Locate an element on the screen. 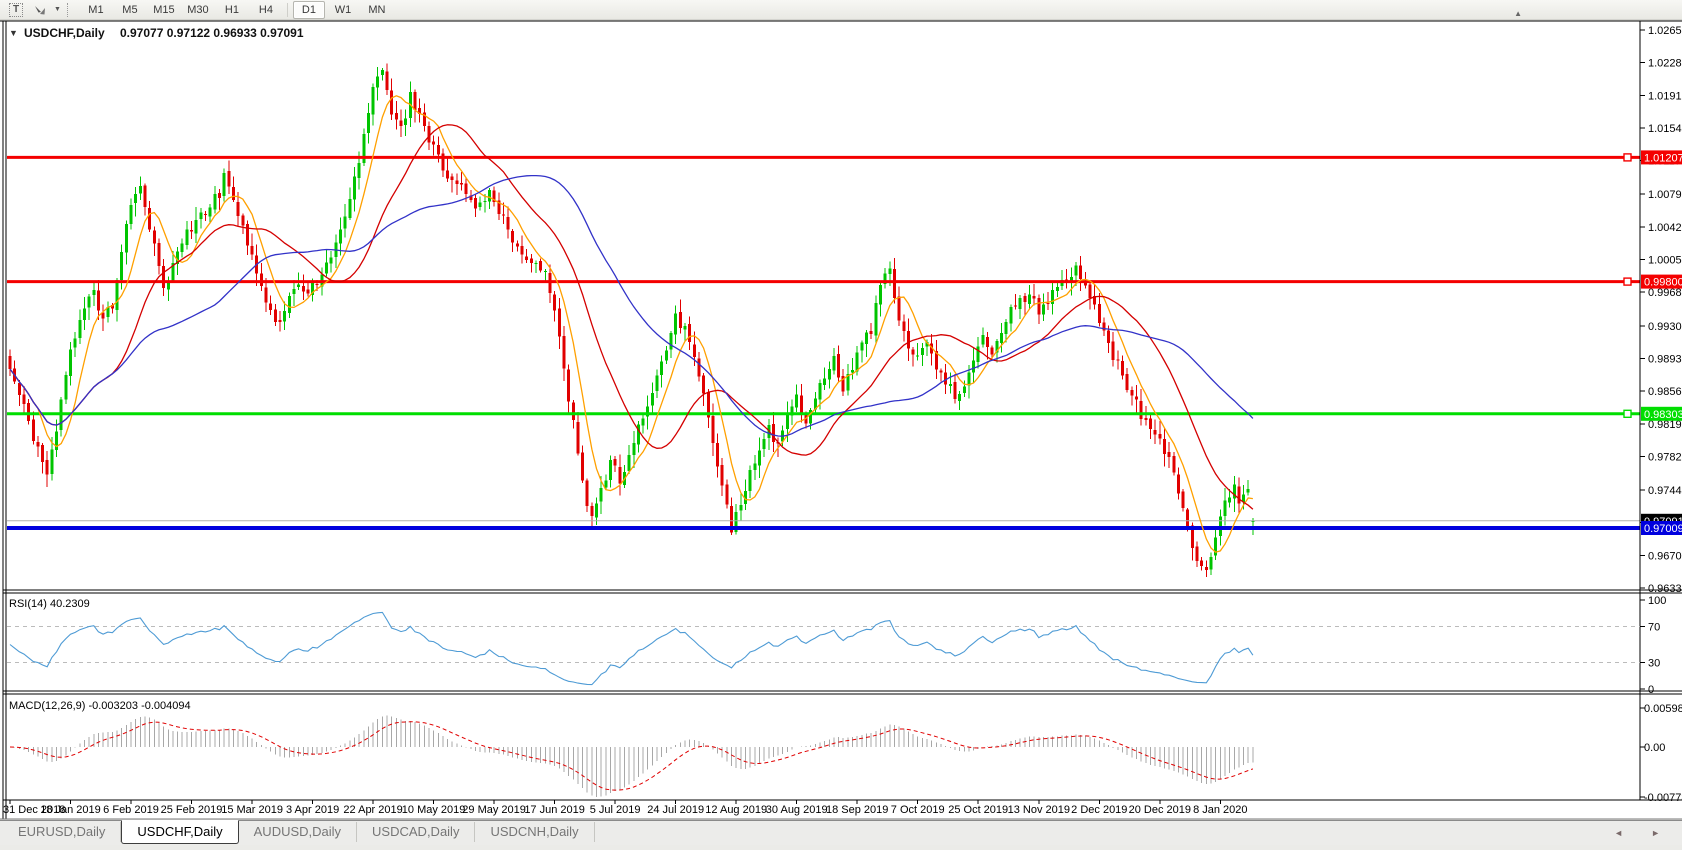 This screenshot has height=850, width=1682. date-tick-label: 5 Jul 2019 is located at coordinates (615, 810).